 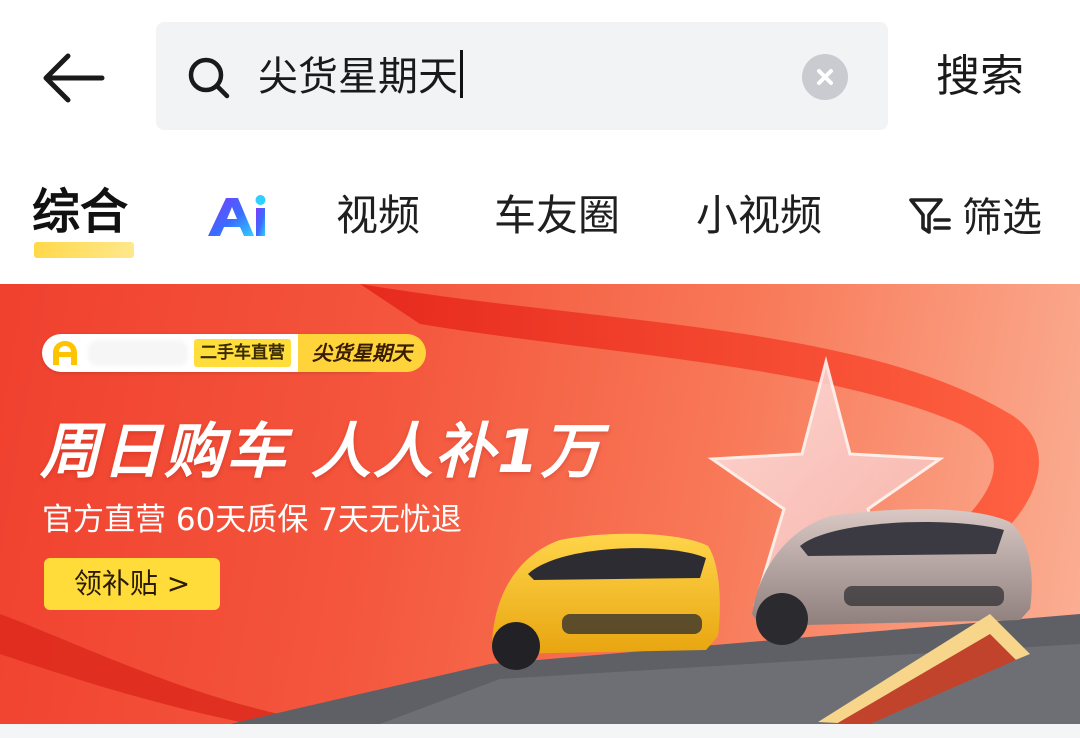 I want to click on filter-label: 筛选, so click(x=1002, y=218).